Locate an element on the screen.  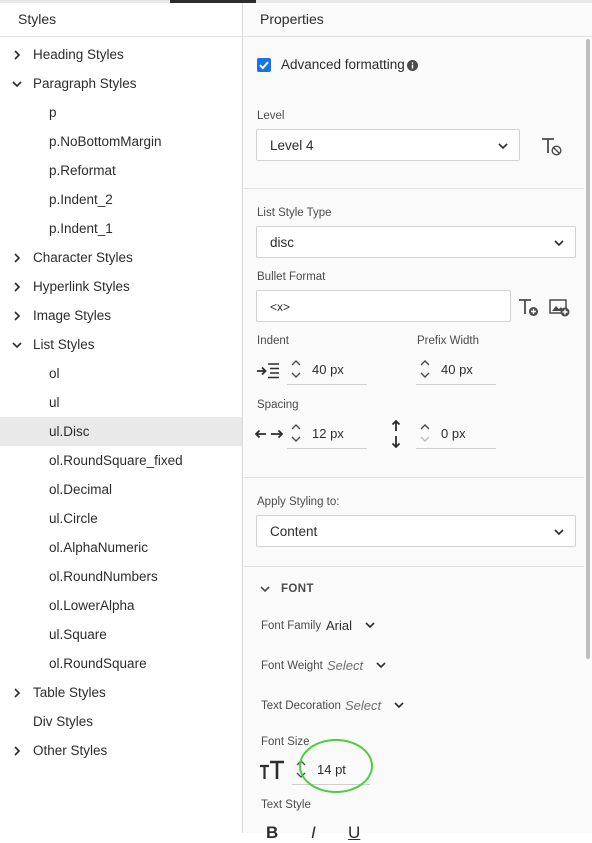
prefix-width-input: 40 px is located at coordinates (456, 370).